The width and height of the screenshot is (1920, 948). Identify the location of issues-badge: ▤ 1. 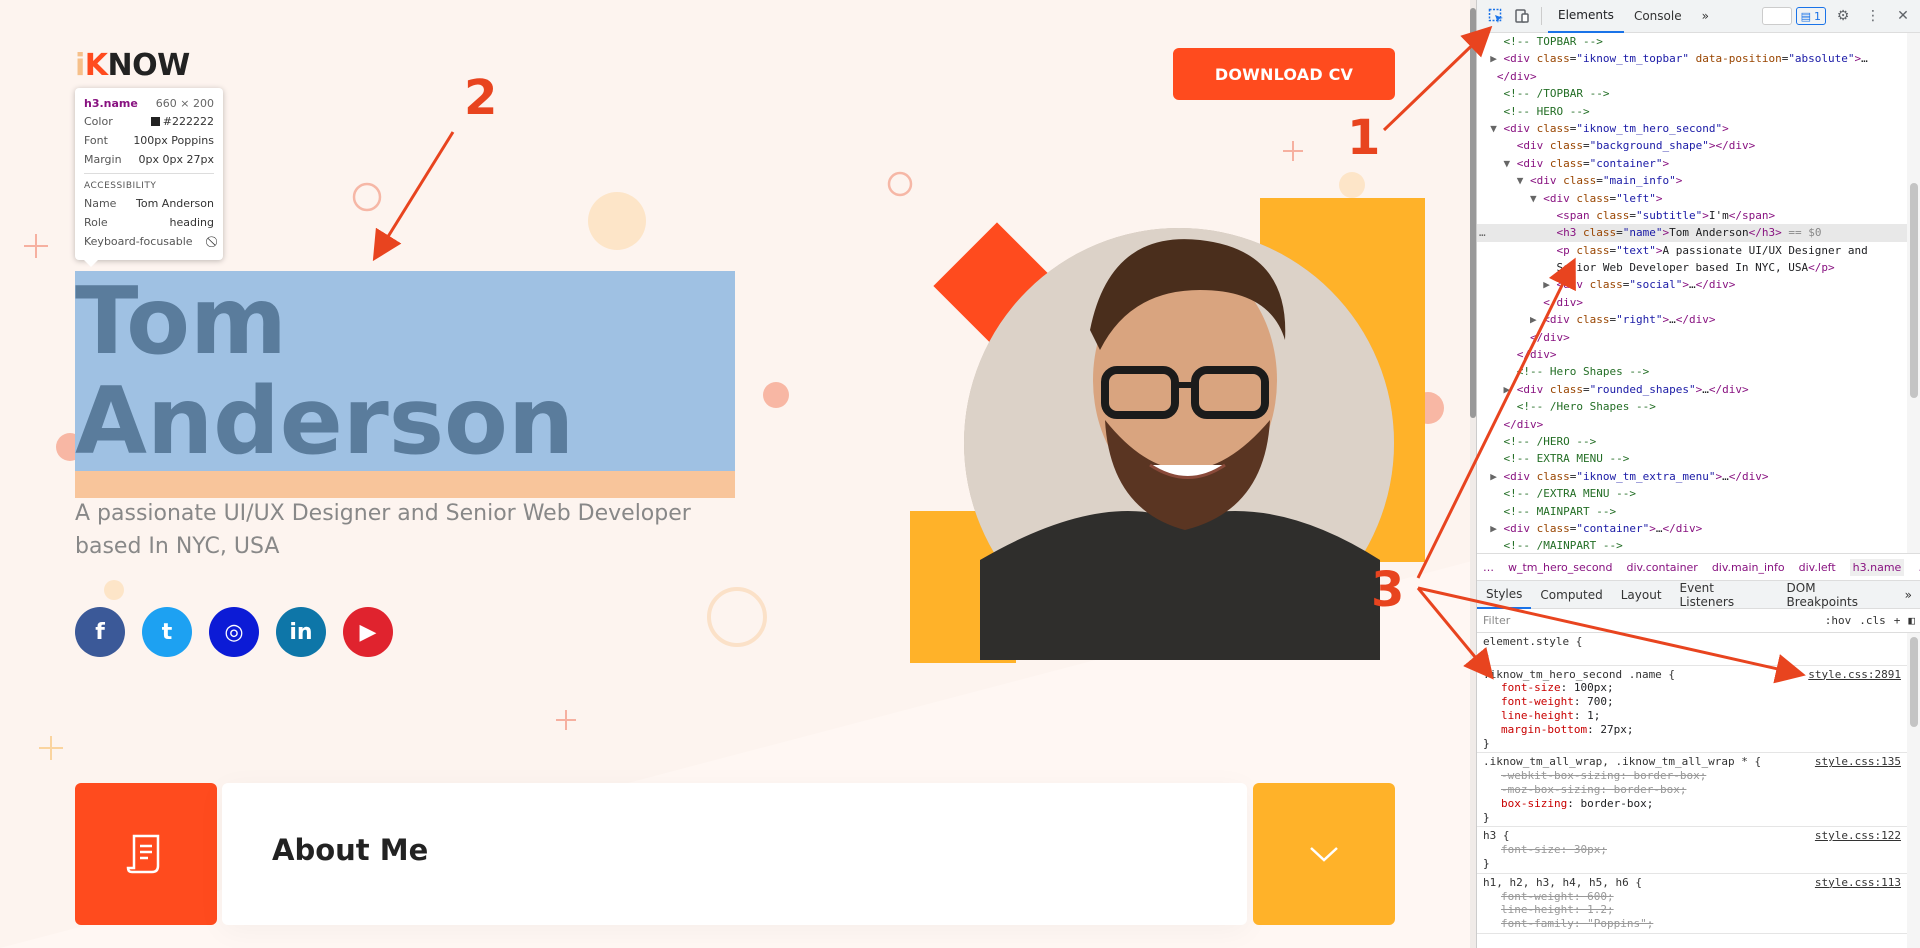
(1810, 16).